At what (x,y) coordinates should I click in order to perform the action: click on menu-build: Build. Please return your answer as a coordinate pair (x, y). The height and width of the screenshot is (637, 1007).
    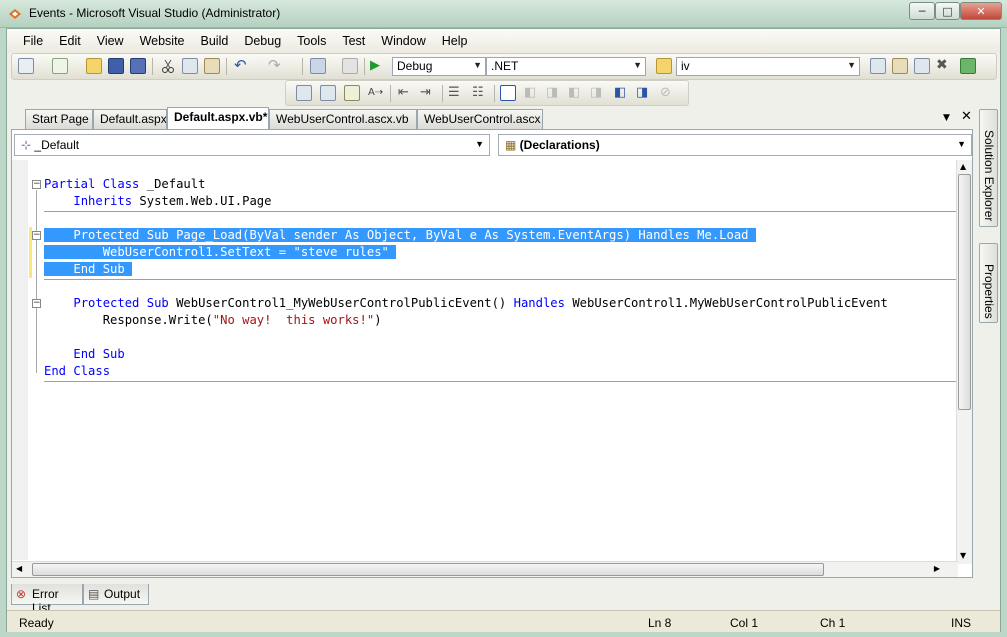
    Looking at the image, I should click on (215, 41).